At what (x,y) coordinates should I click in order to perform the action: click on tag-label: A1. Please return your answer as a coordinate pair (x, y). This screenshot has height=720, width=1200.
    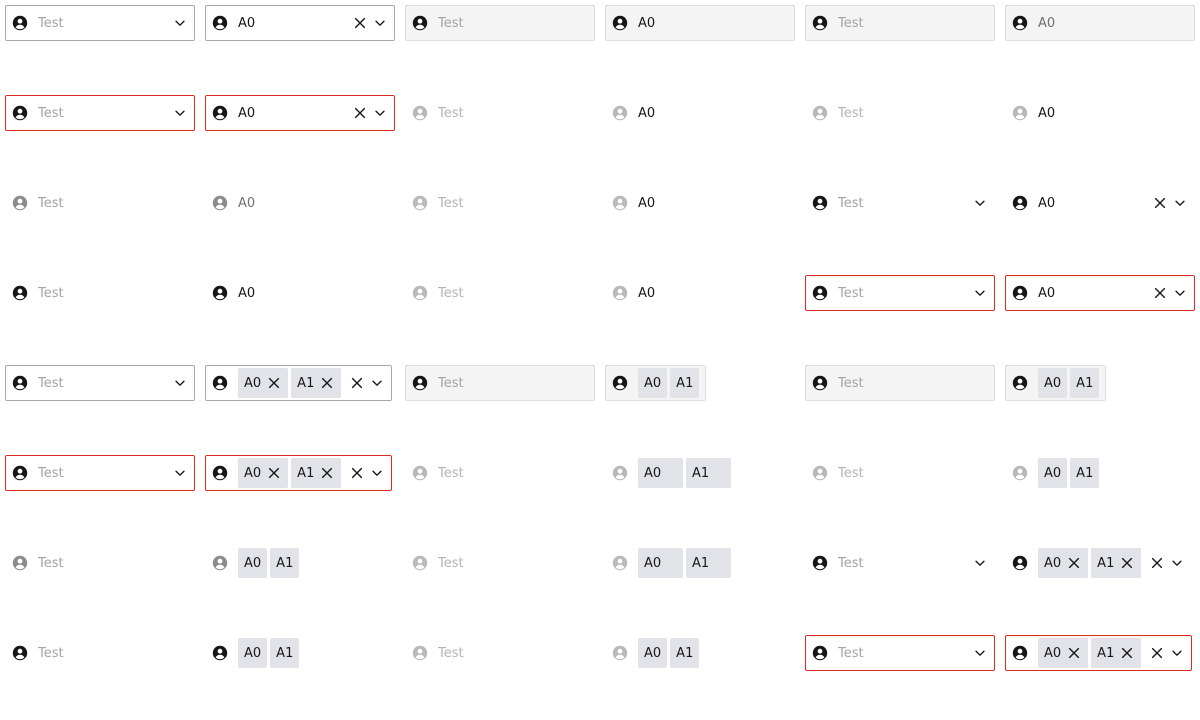
    Looking at the image, I should click on (685, 383).